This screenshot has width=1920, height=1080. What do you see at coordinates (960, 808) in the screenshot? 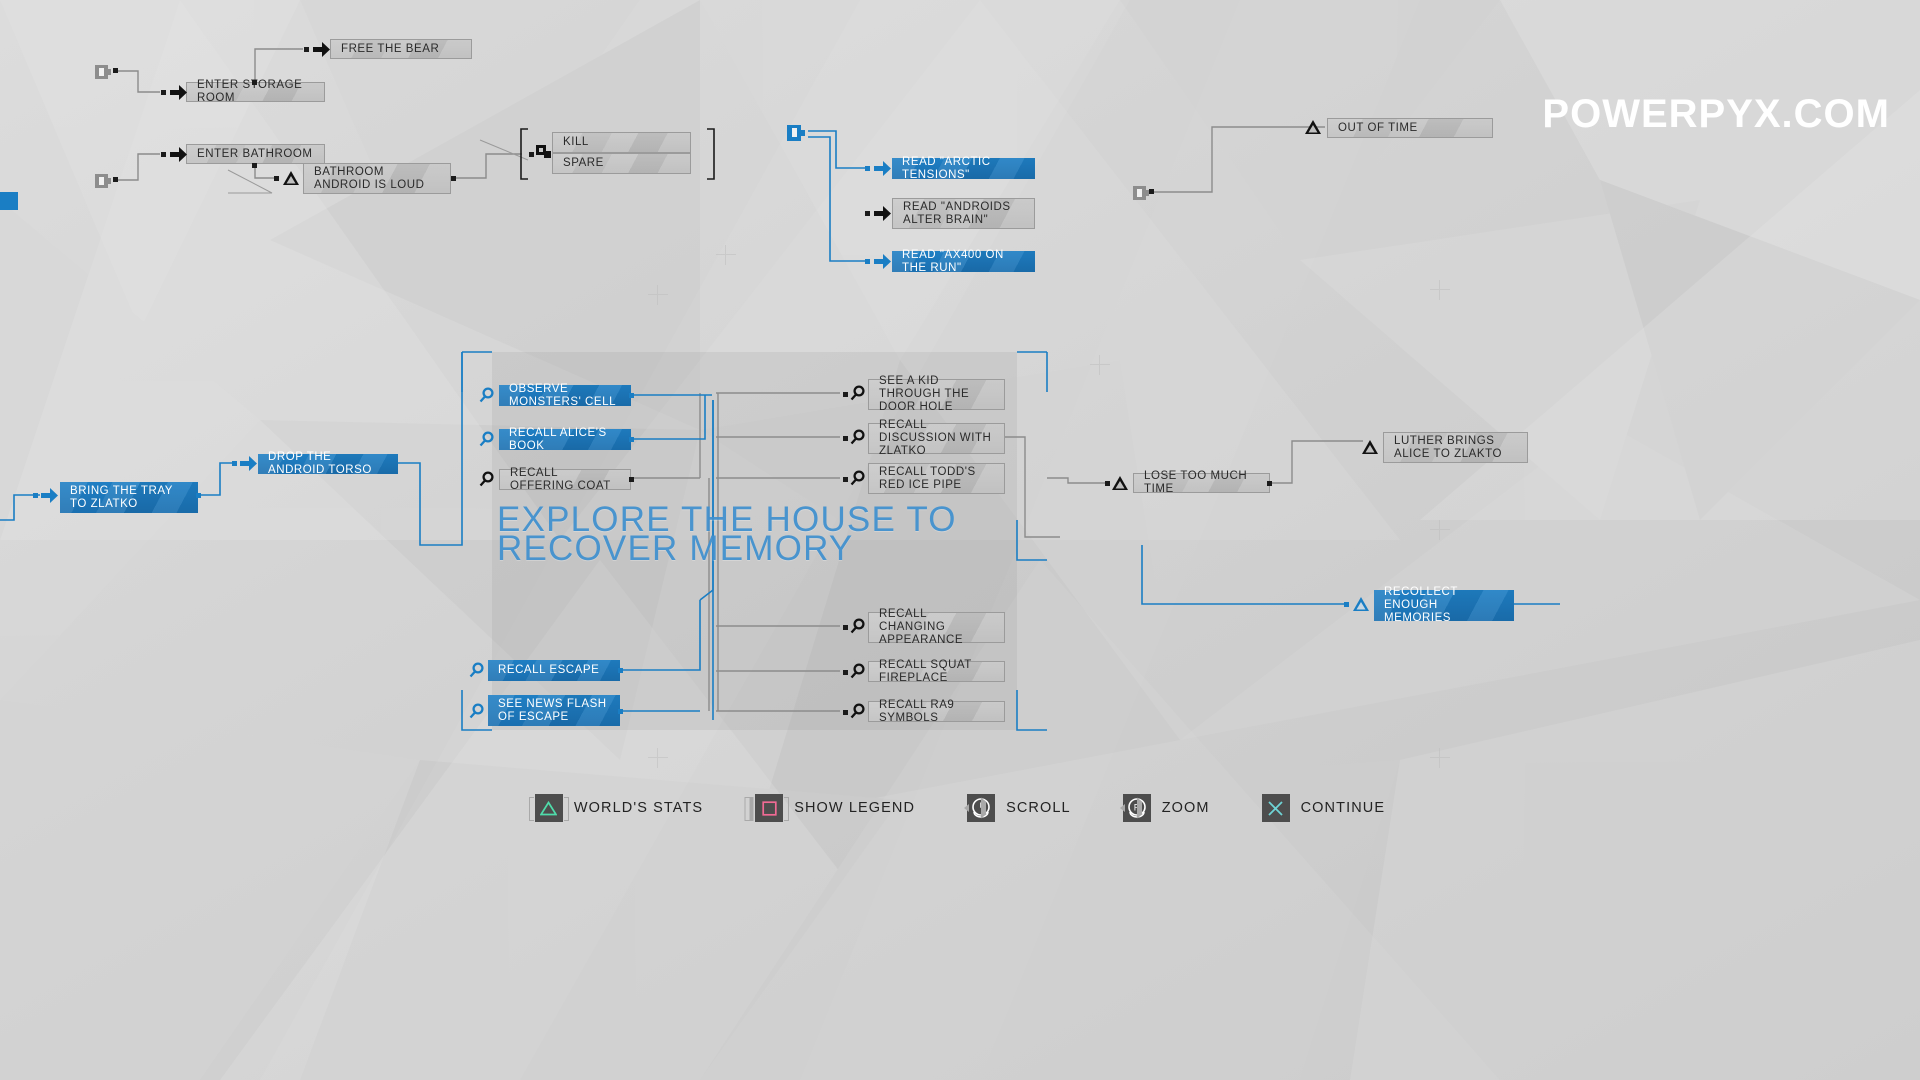
I see `control-bar: WORLD'S STATS SHOW LEGEND SCROLL R ZOOM` at bounding box center [960, 808].